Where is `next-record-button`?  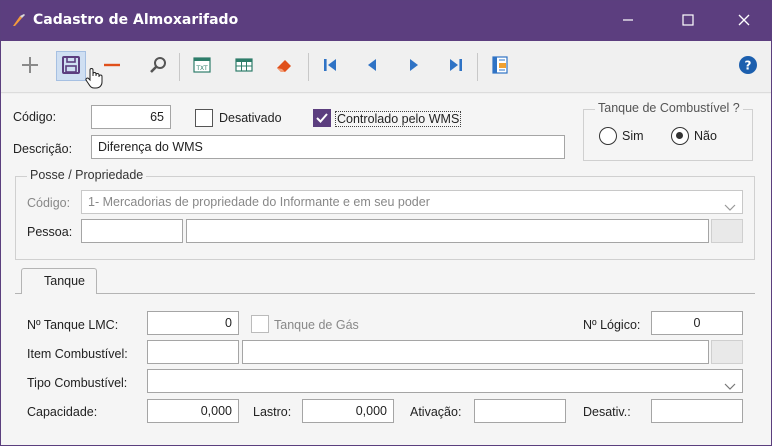 next-record-button is located at coordinates (414, 66).